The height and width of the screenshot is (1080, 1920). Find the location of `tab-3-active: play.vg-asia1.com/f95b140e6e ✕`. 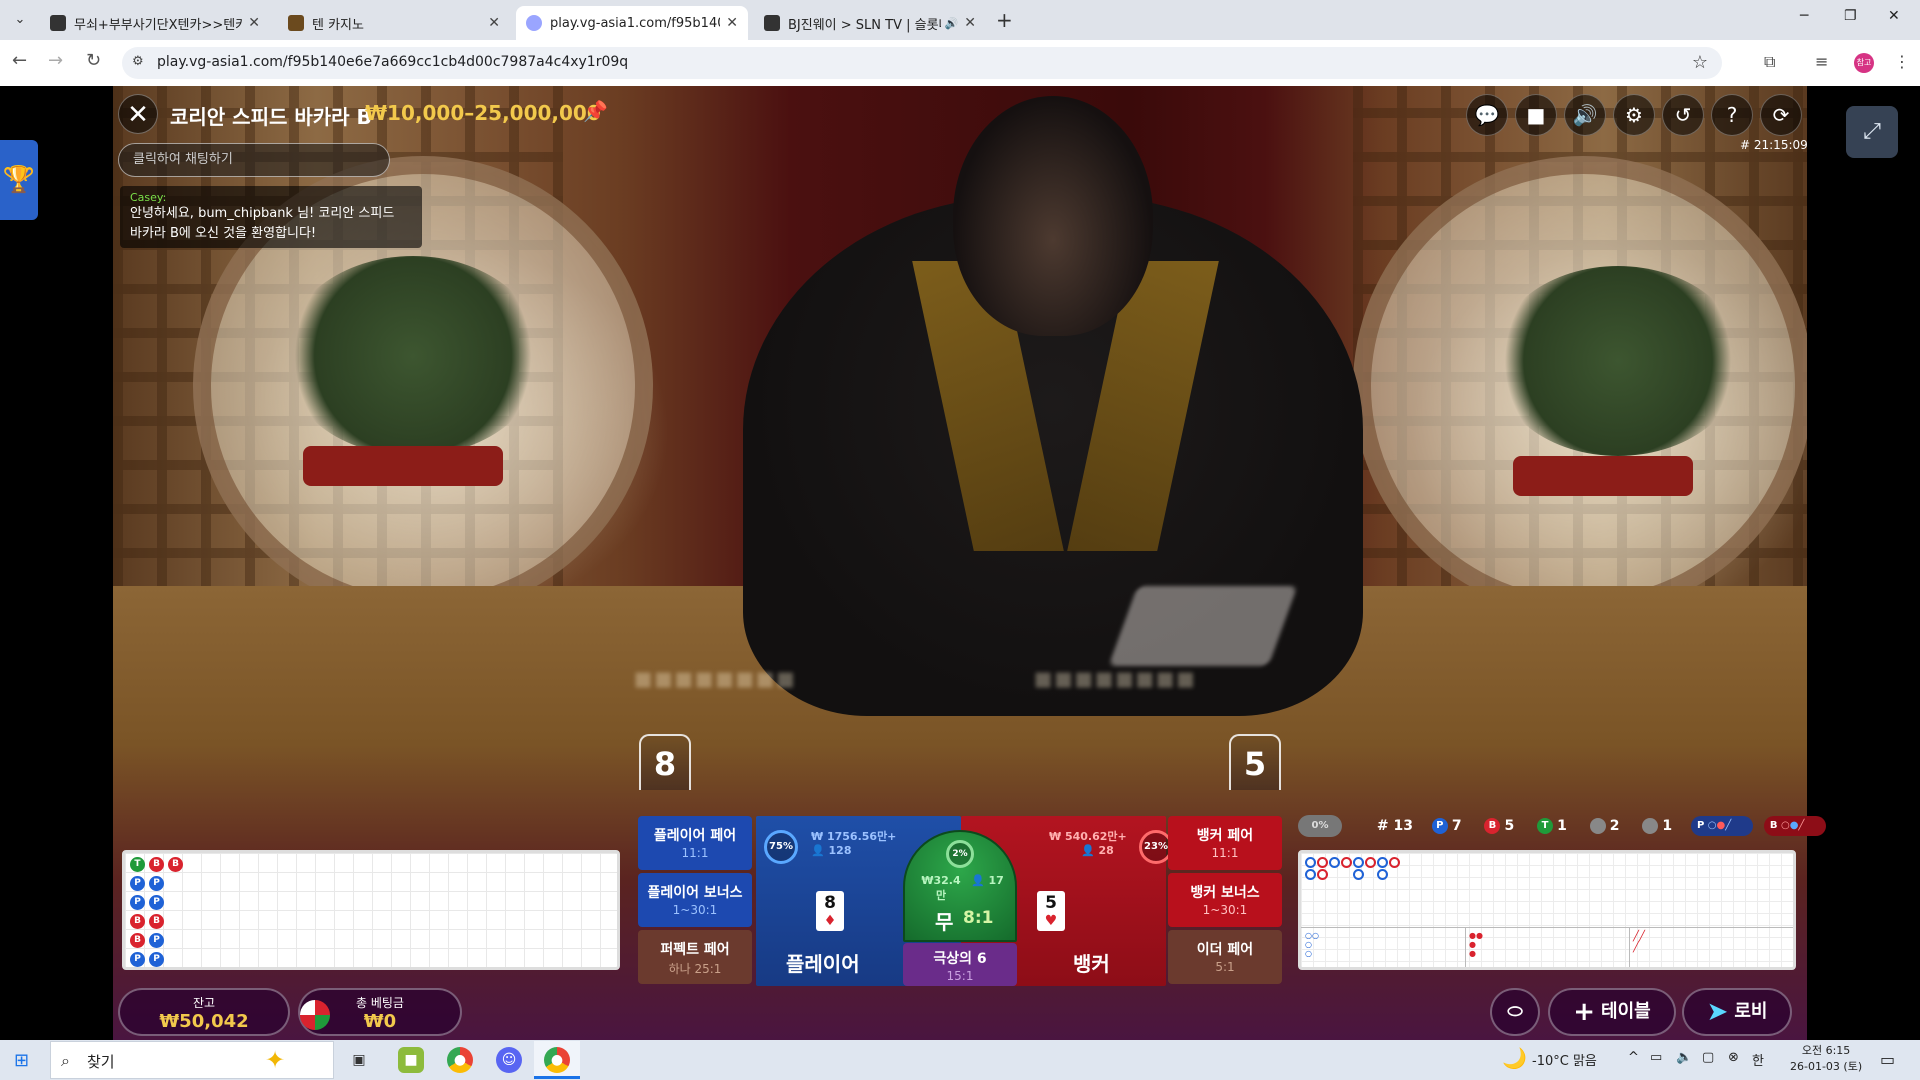

tab-3-active: play.vg-asia1.com/f95b140e6e ✕ is located at coordinates (632, 23).